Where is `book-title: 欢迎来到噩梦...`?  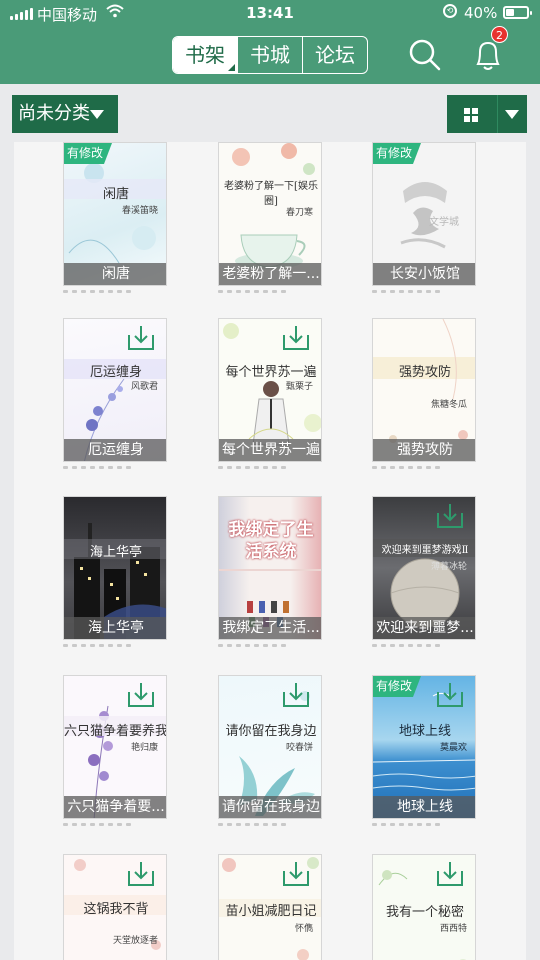 book-title: 欢迎来到噩梦... is located at coordinates (424, 628).